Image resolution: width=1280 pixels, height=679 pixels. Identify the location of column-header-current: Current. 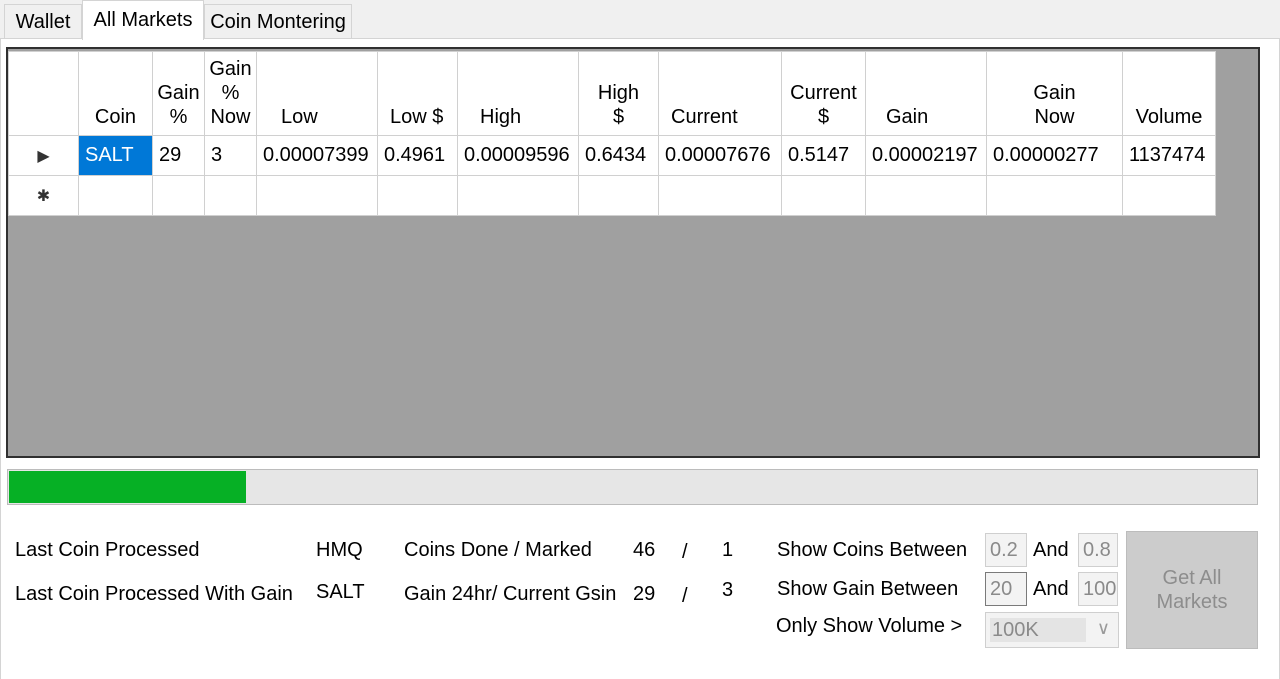
(720, 93).